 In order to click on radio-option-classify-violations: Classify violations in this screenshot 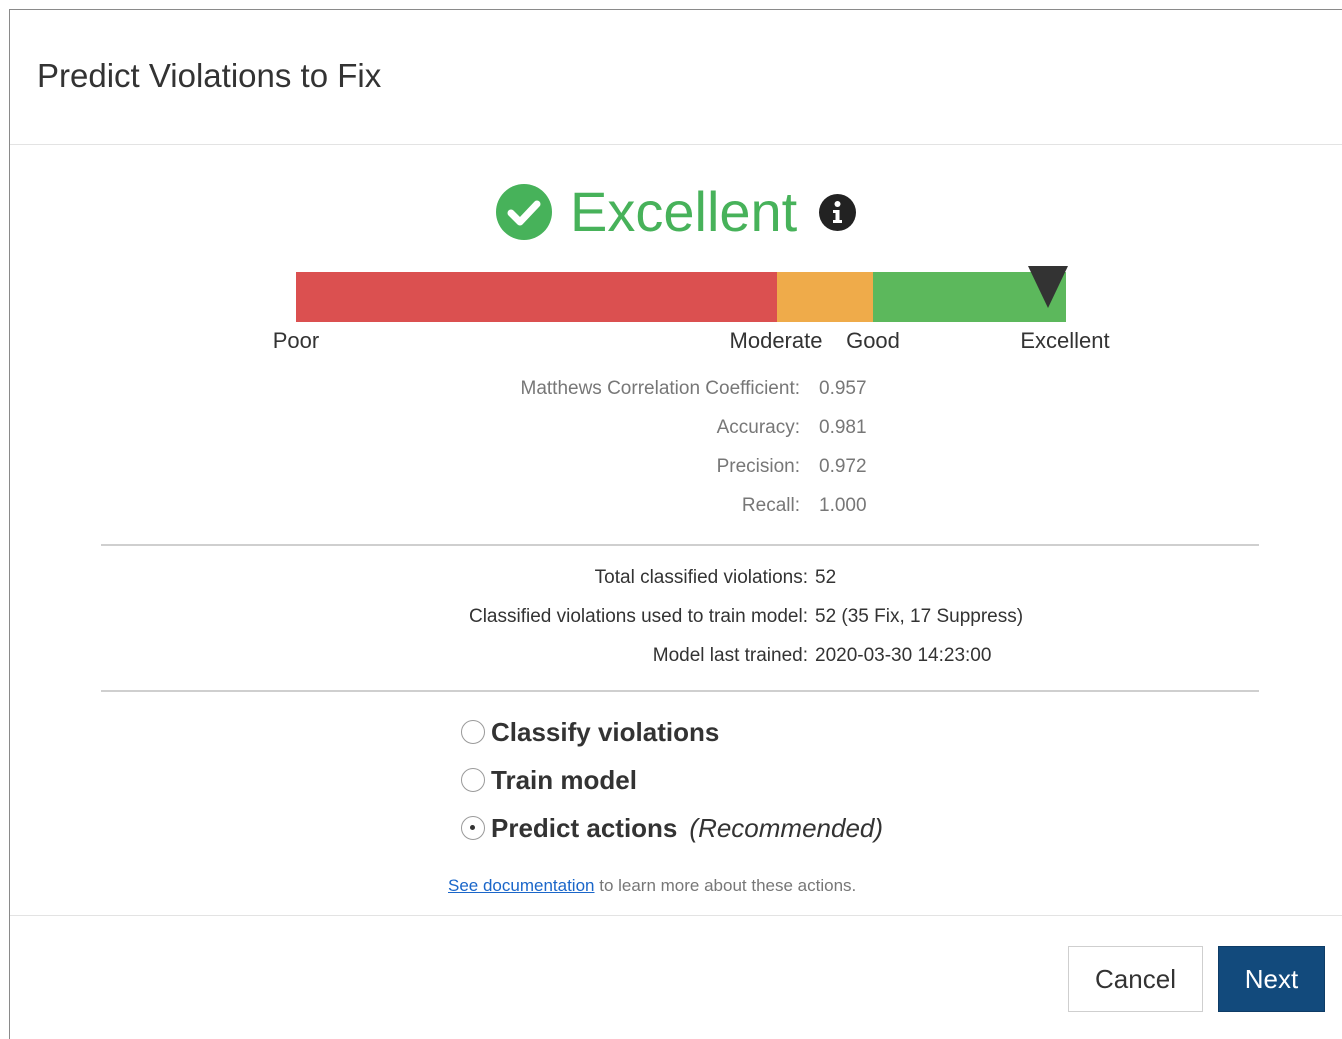, I will do `click(590, 732)`.